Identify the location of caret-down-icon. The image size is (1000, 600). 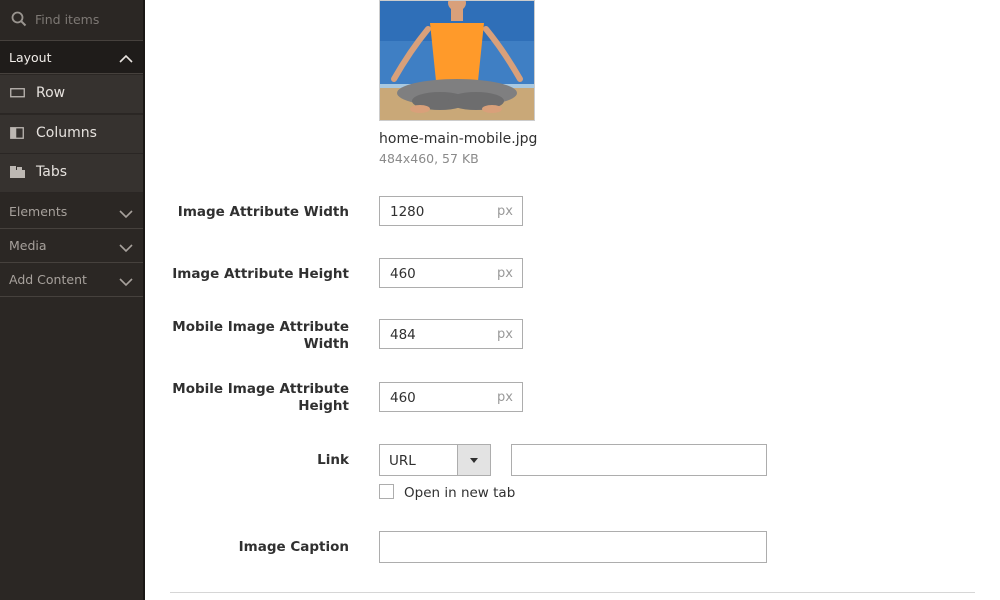
(474, 460).